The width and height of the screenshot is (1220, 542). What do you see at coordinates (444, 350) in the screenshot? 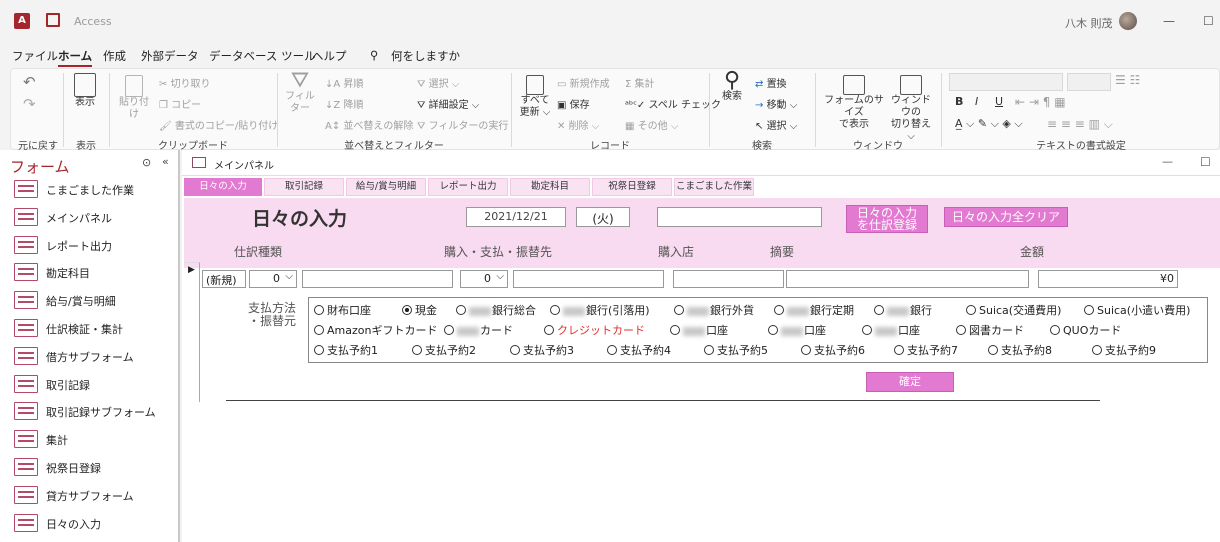
I see `payment-radio: 支払予約2` at bounding box center [444, 350].